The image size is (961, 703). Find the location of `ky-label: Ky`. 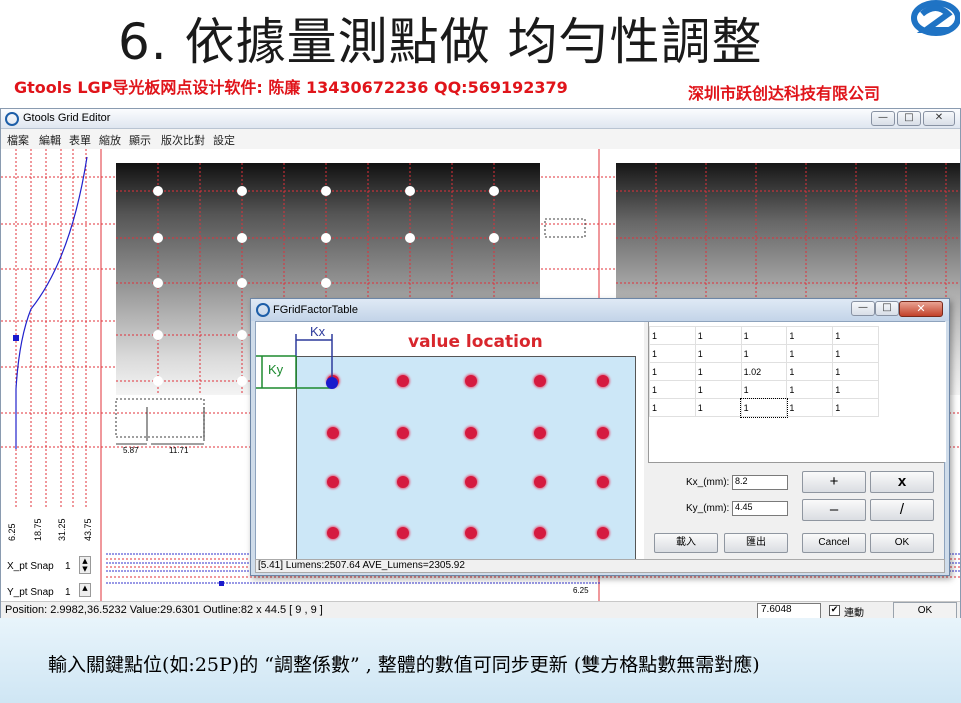

ky-label: Ky is located at coordinates (276, 369).